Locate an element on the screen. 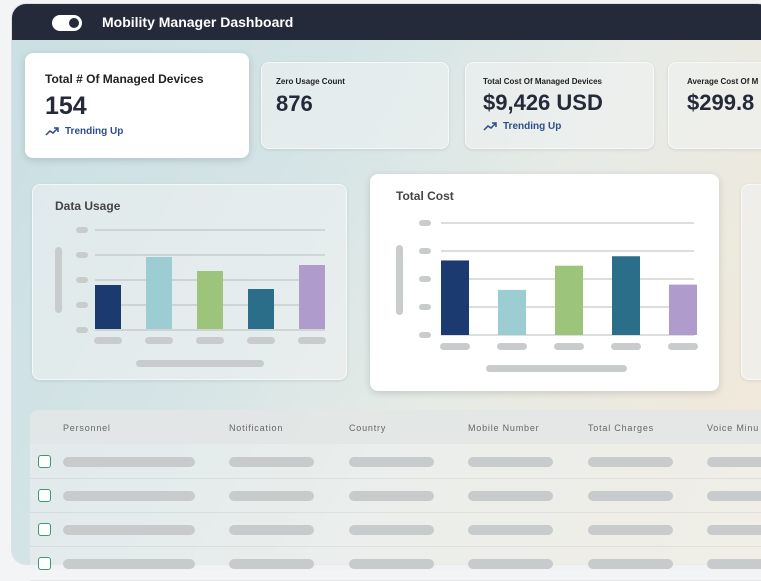 This screenshot has width=761, height=581. kpi-value: $299.8 is located at coordinates (721, 102).